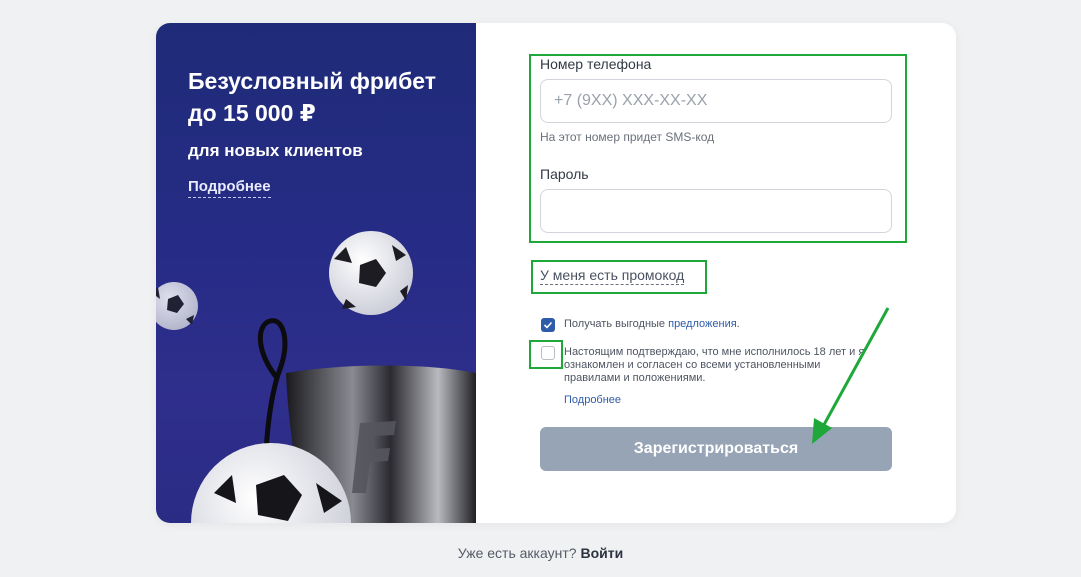 The image size is (1081, 577). Describe the element at coordinates (716, 101) in the screenshot. I see `phone-input` at that location.